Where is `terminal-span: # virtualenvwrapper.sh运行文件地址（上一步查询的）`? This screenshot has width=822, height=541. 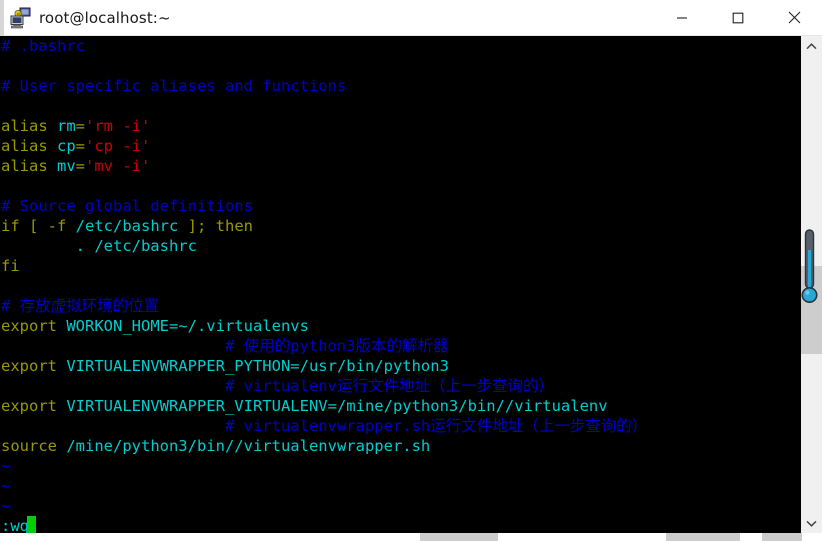 terminal-span: # virtualenvwrapper.sh运行文件地址（上一步查询的） is located at coordinates (436, 426).